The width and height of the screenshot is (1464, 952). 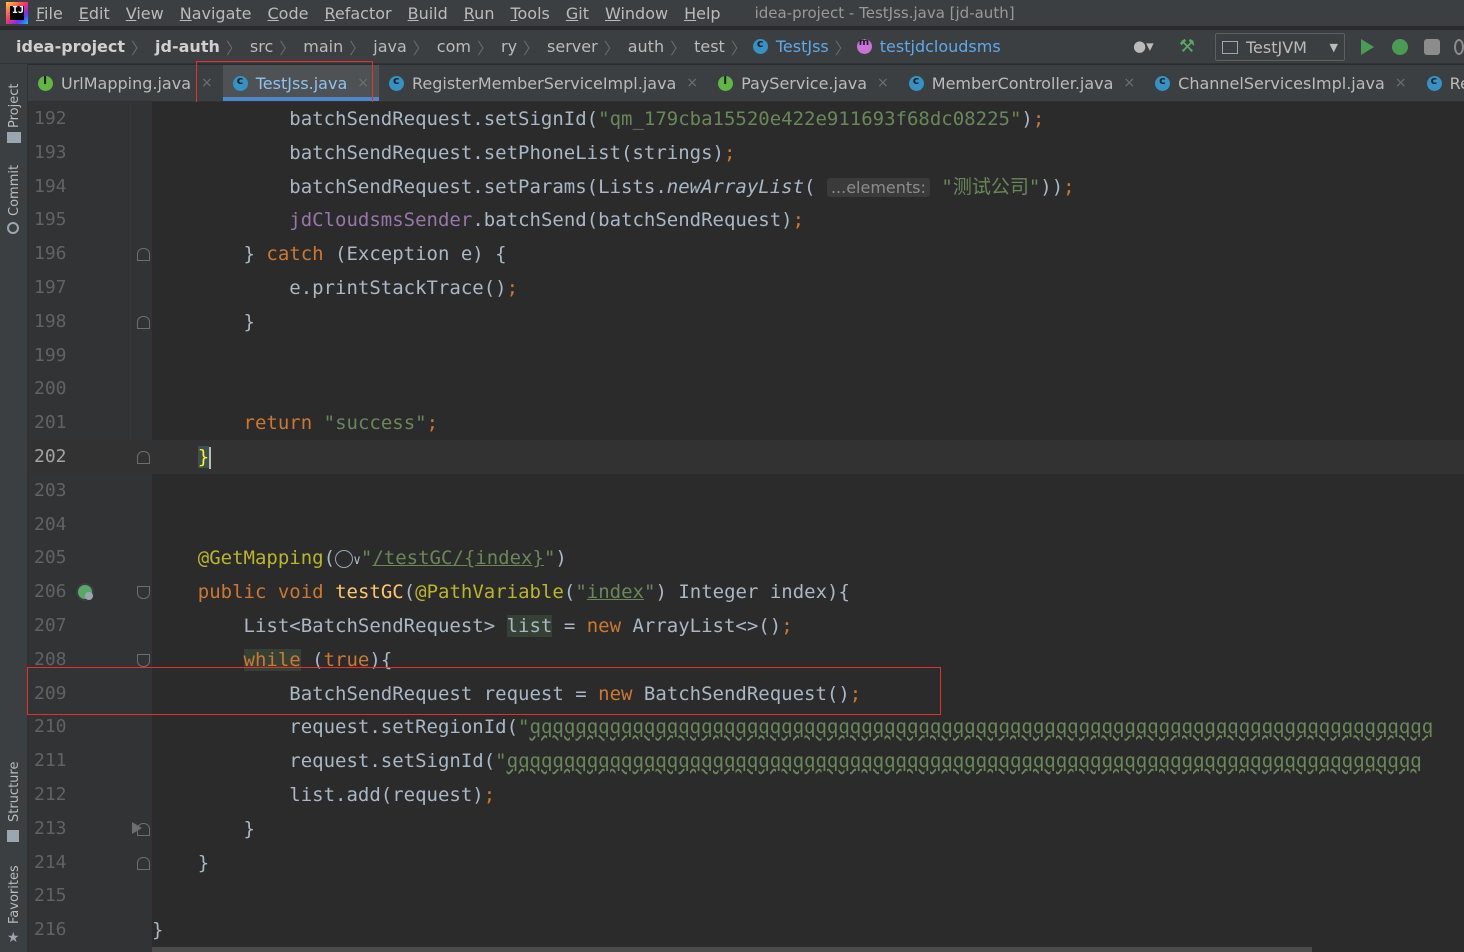 What do you see at coordinates (390, 46) in the screenshot?
I see `breadcrumb-segment: java` at bounding box center [390, 46].